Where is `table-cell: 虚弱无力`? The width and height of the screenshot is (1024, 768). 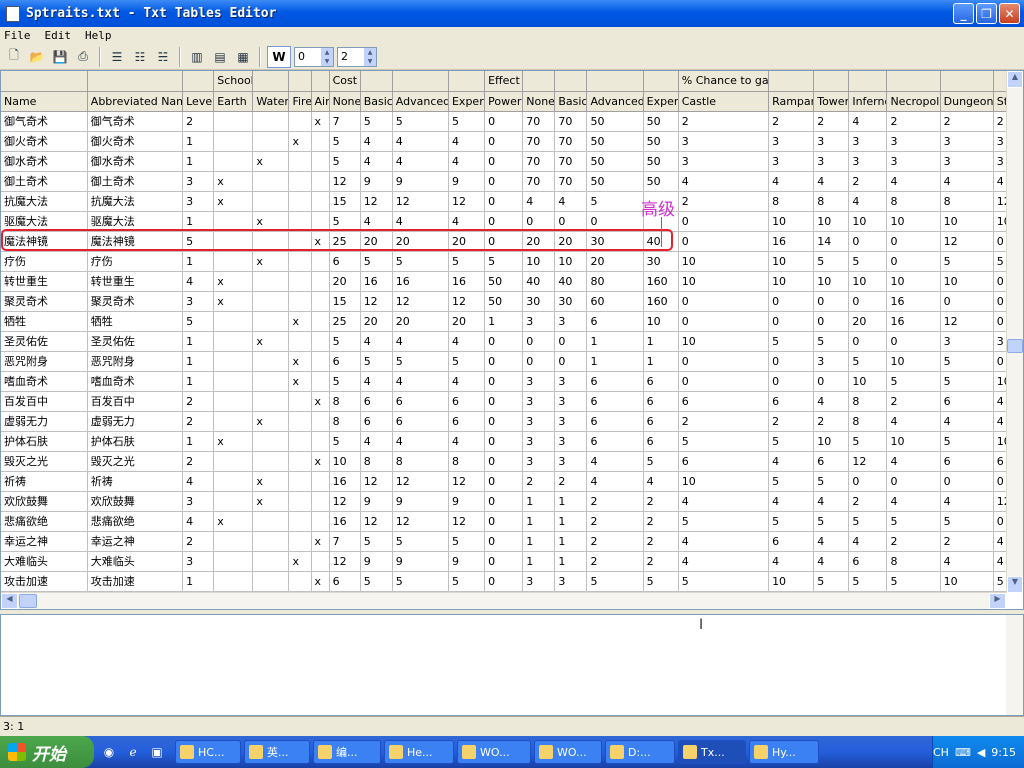
table-cell: 虚弱无力 is located at coordinates (44, 421).